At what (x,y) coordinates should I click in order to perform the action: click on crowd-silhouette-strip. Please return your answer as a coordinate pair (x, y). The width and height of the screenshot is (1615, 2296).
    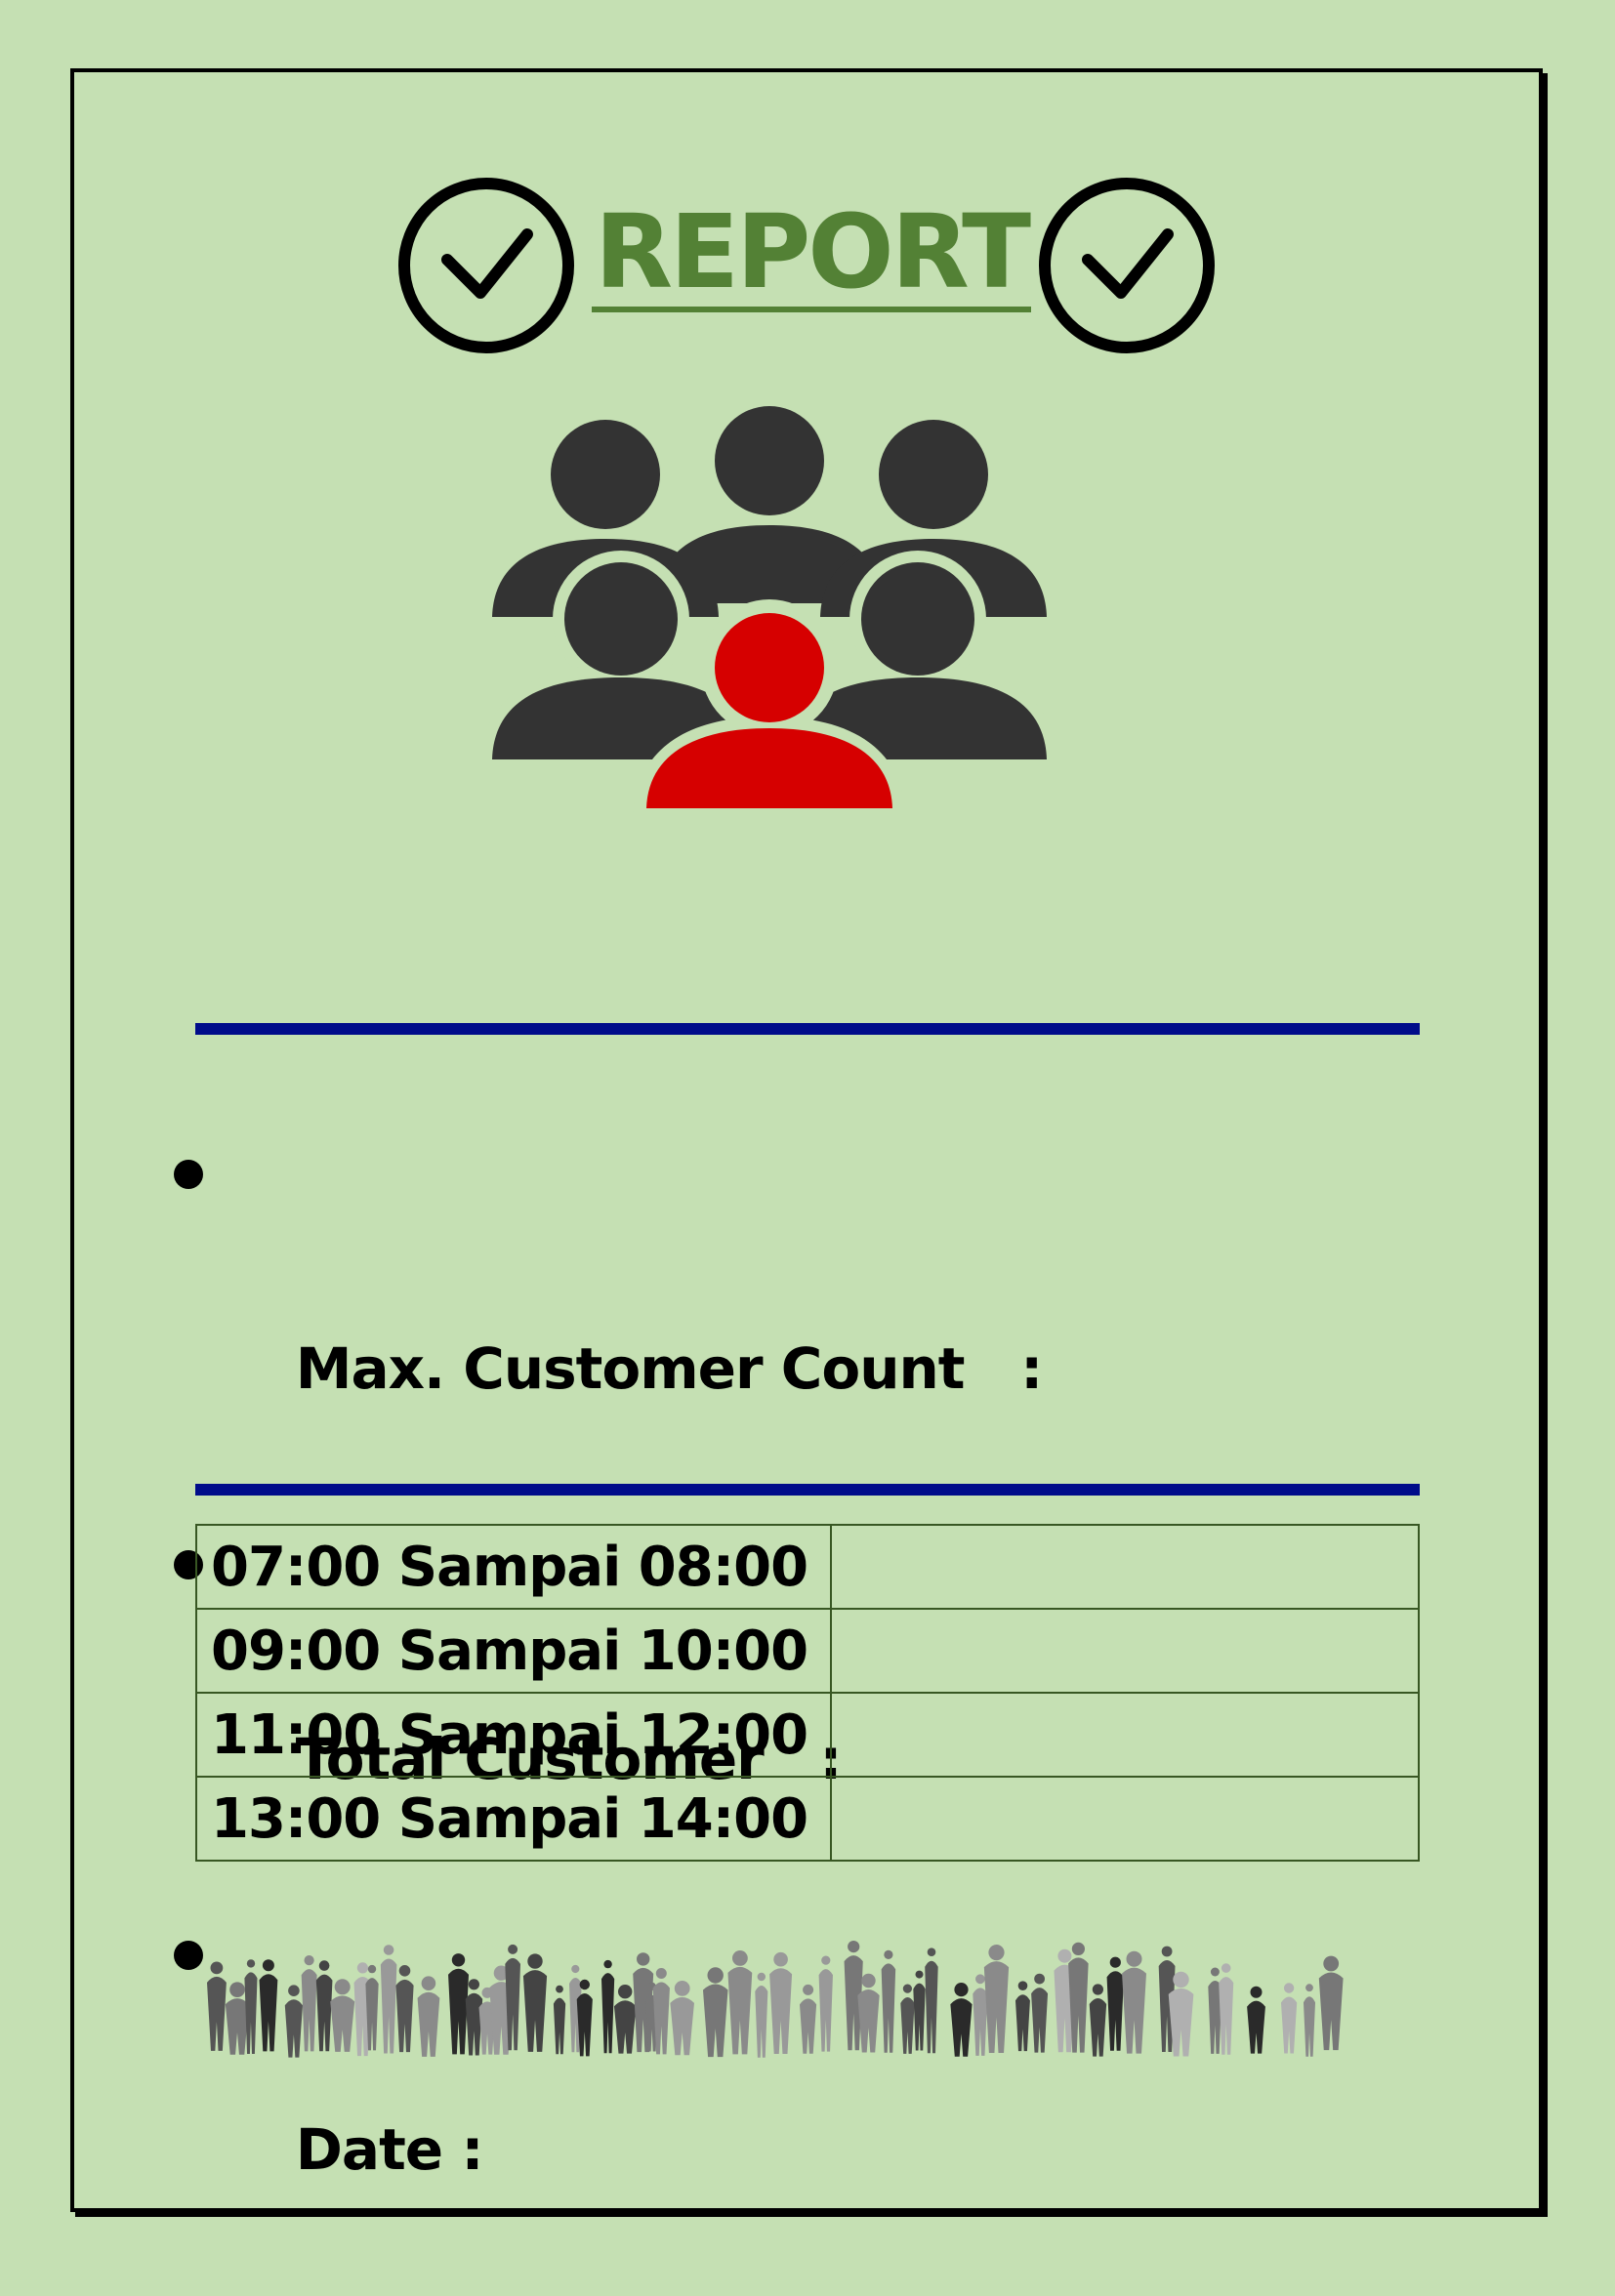
    Looking at the image, I should click on (776, 2000).